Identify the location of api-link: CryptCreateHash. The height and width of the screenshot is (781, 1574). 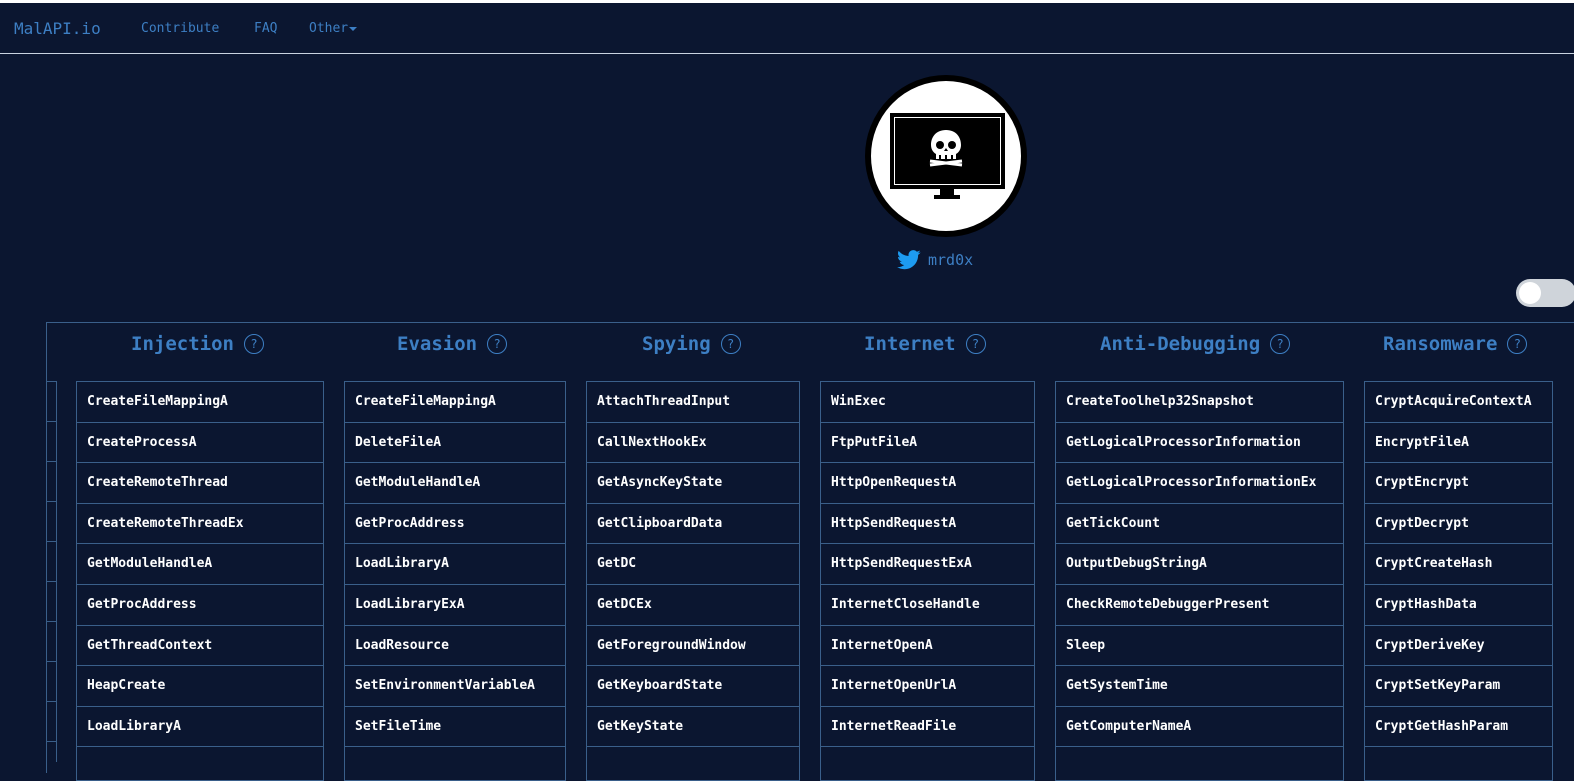
(1458, 564).